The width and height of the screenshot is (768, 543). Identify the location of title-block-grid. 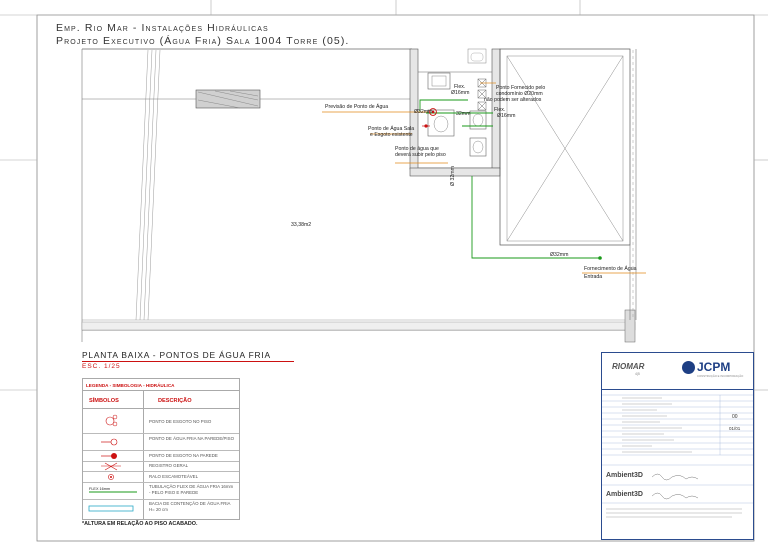
(677, 456).